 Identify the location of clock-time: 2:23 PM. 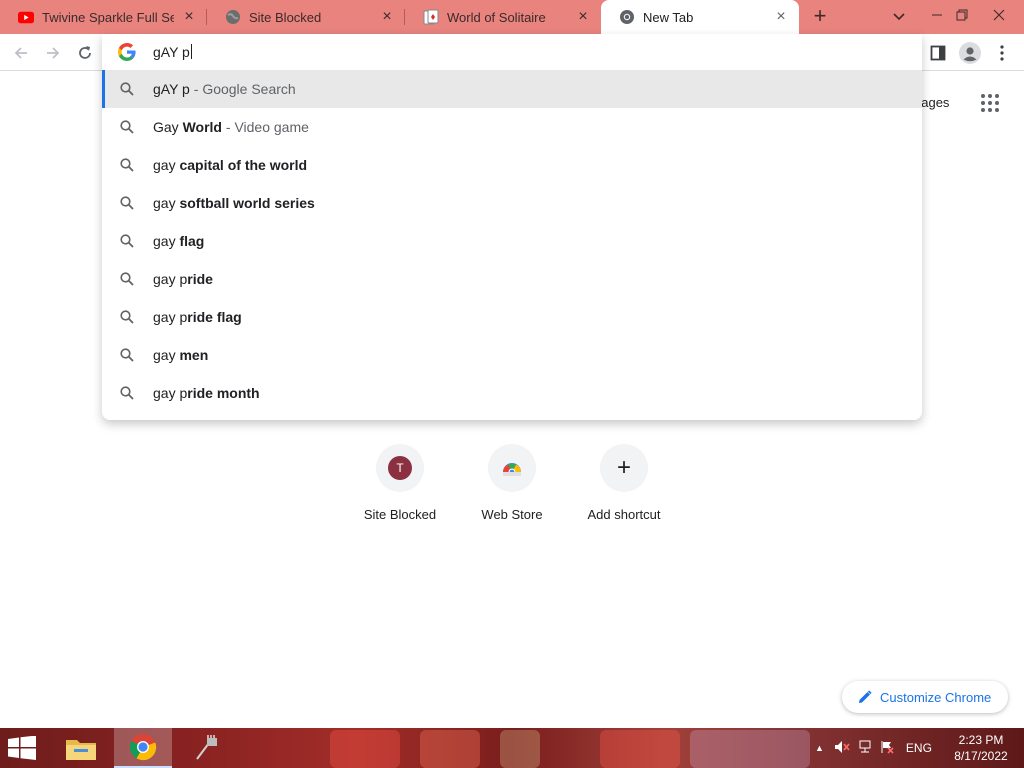
(981, 740).